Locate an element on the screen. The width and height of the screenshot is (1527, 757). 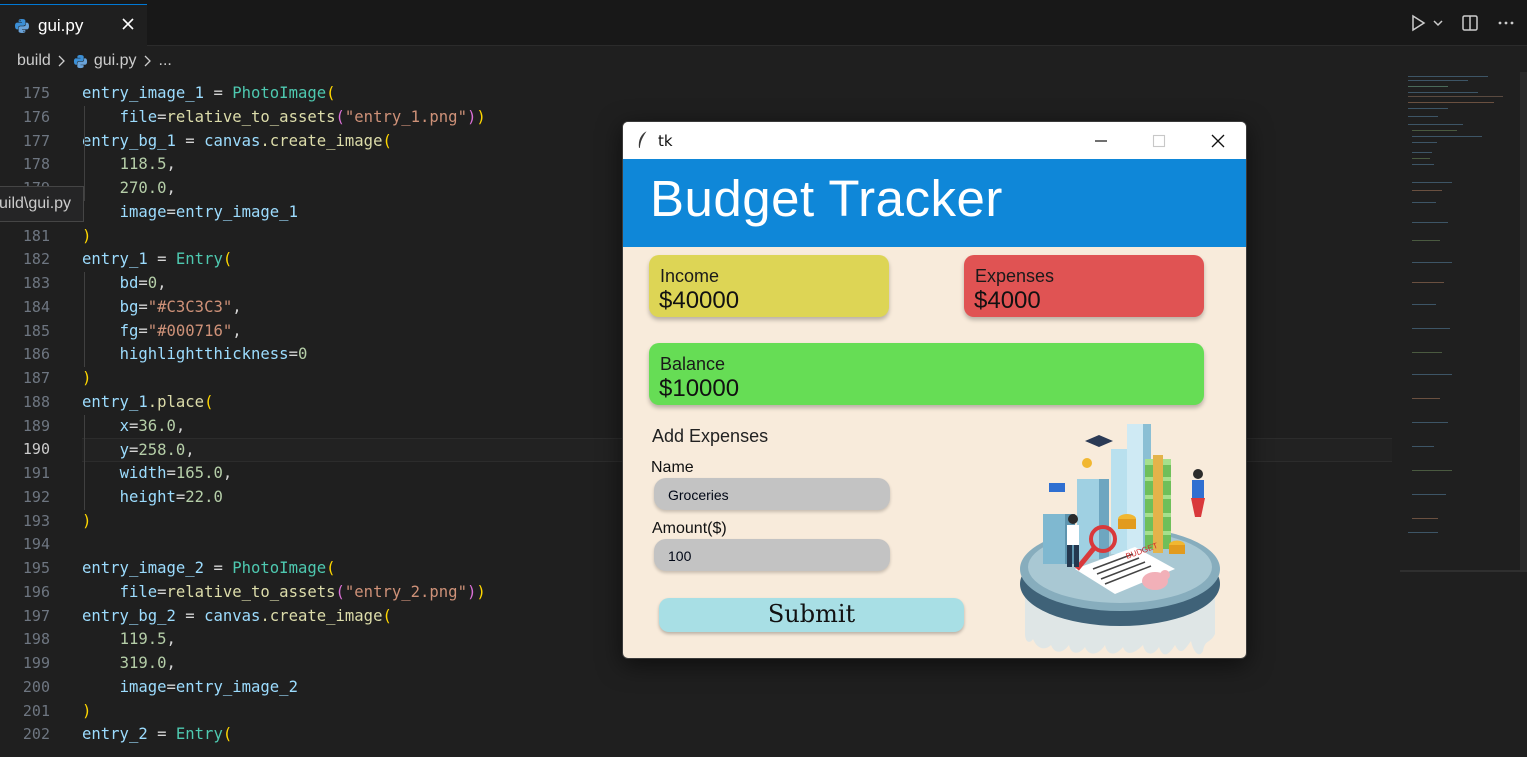
maximize-icon is located at coordinates (1159, 140).